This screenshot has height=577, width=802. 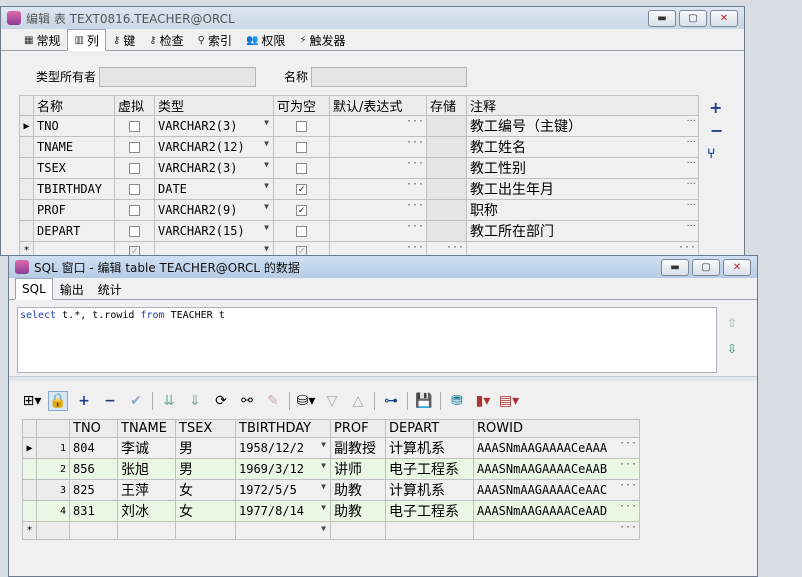 What do you see at coordinates (215, 40) in the screenshot?
I see `tab-indexes: ⚲ 索引` at bounding box center [215, 40].